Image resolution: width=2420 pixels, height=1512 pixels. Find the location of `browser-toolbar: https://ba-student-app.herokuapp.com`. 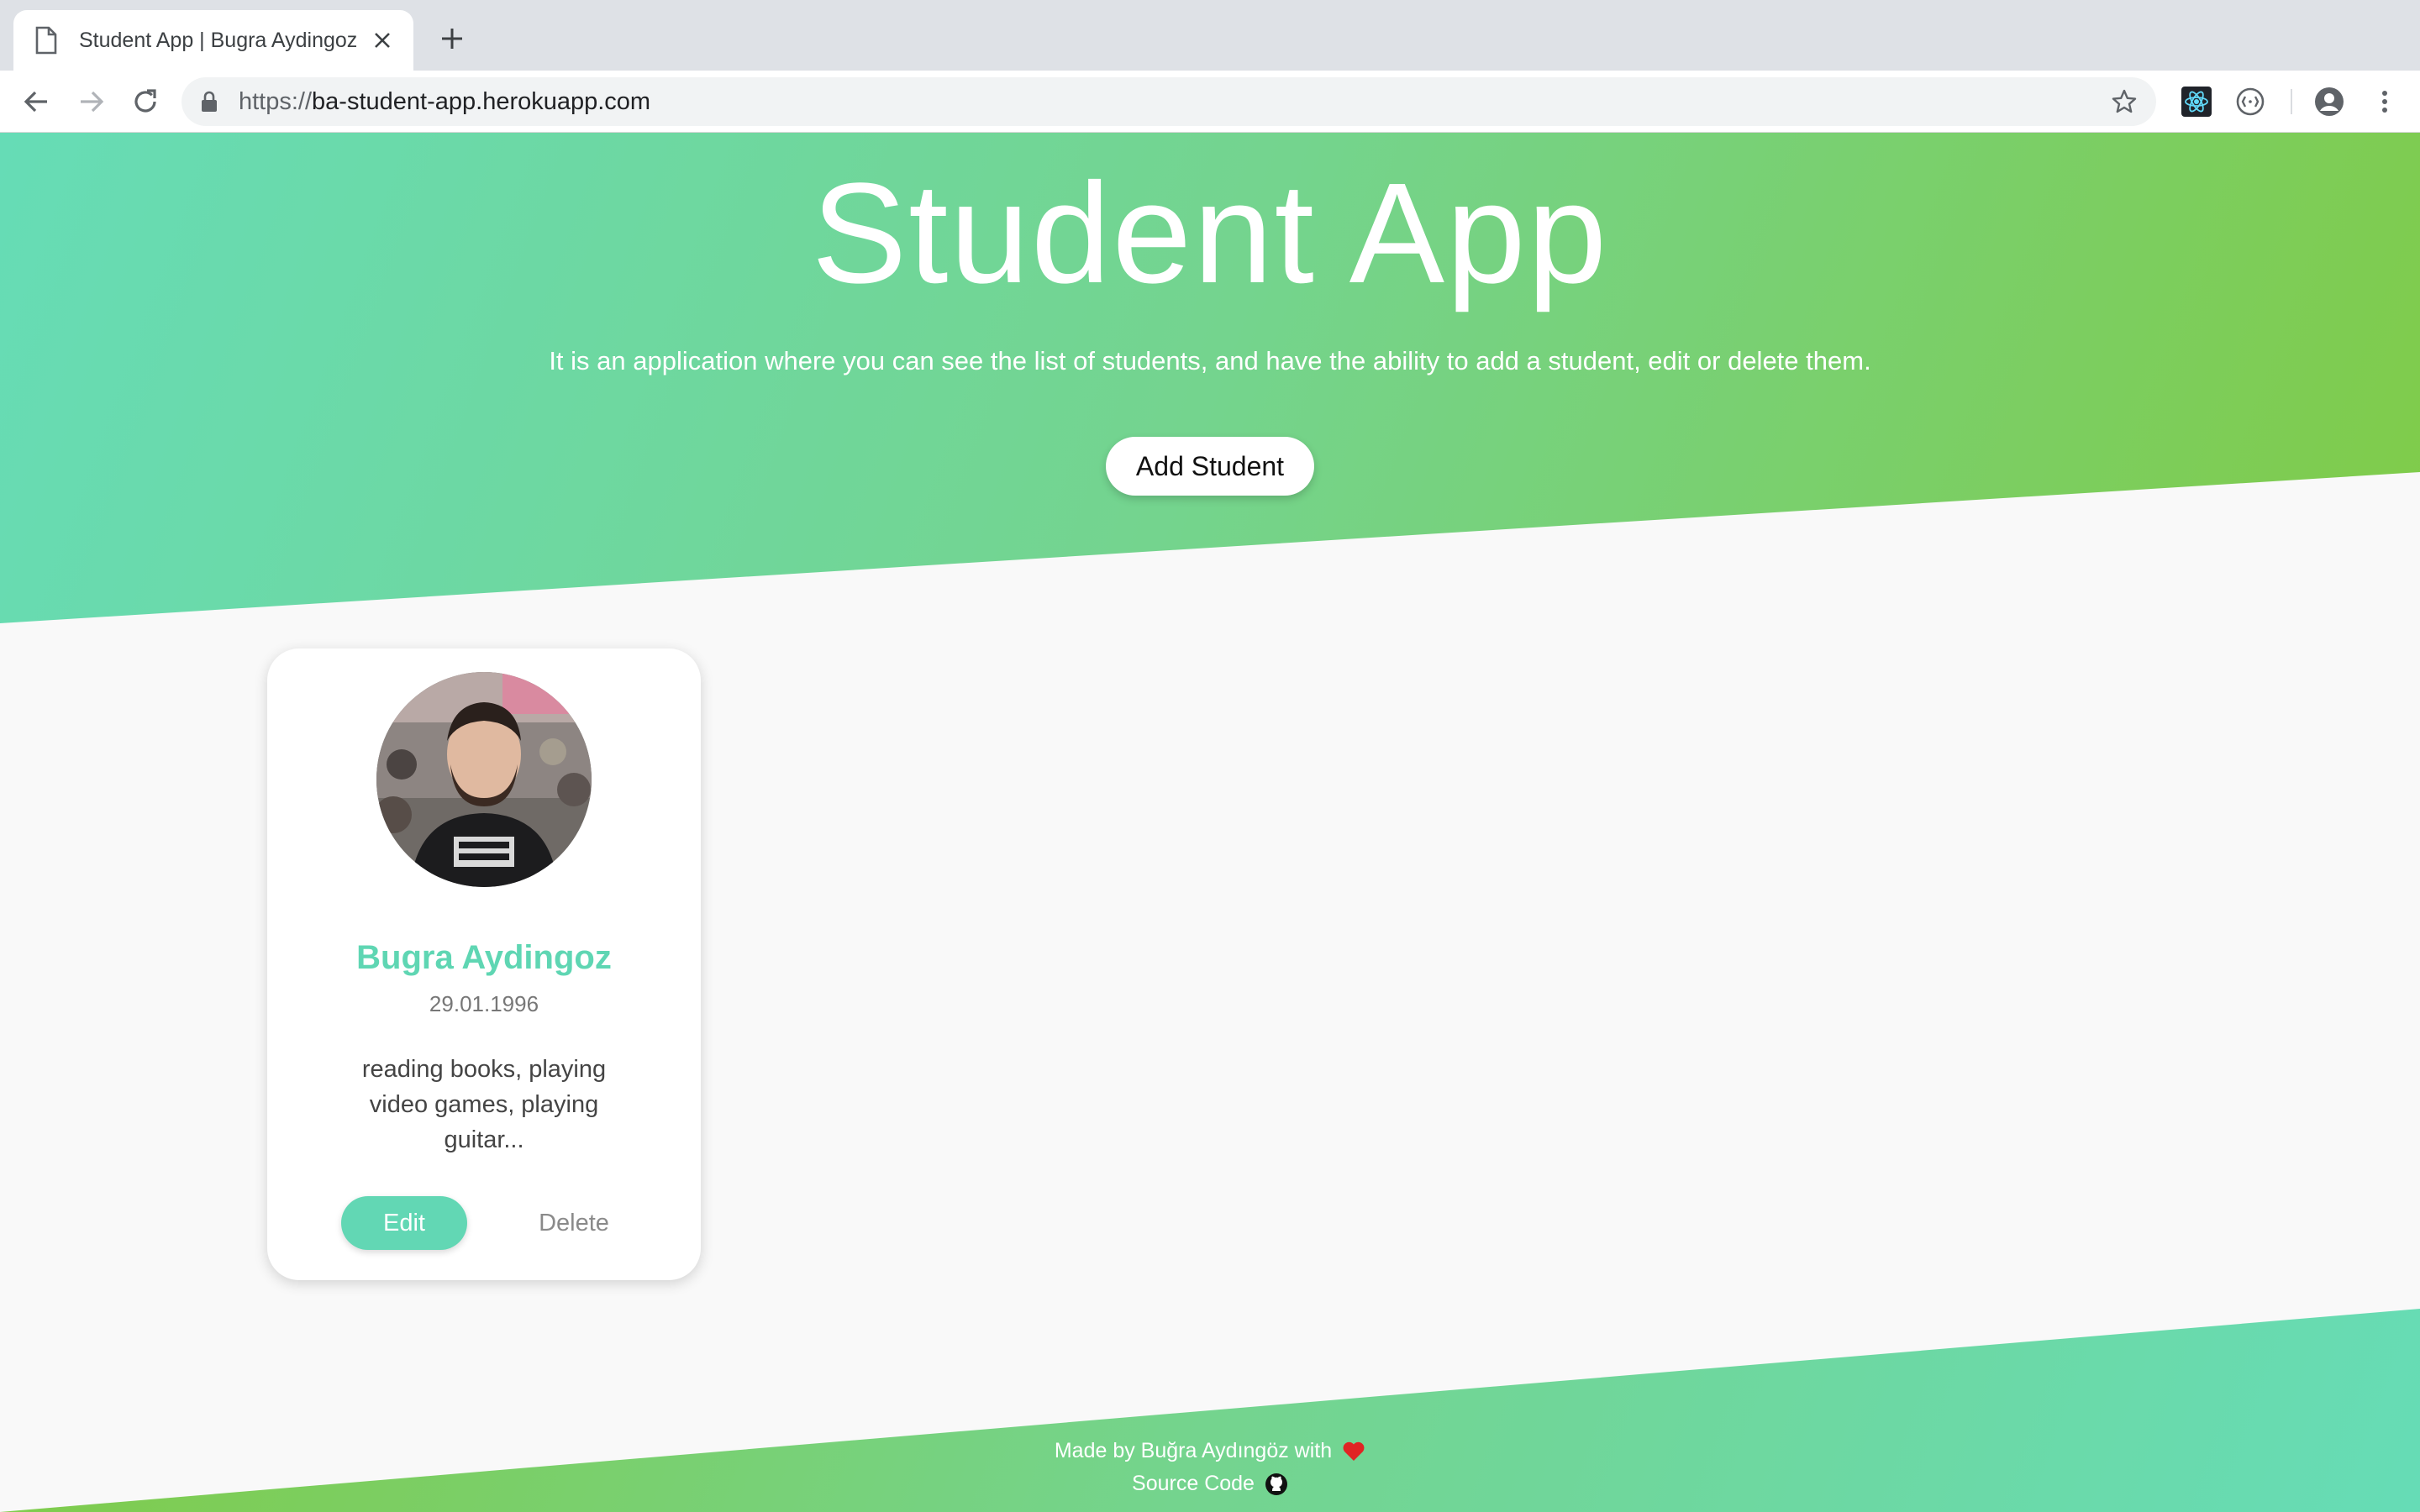

browser-toolbar: https://ba-student-app.herokuapp.com is located at coordinates (1210, 102).